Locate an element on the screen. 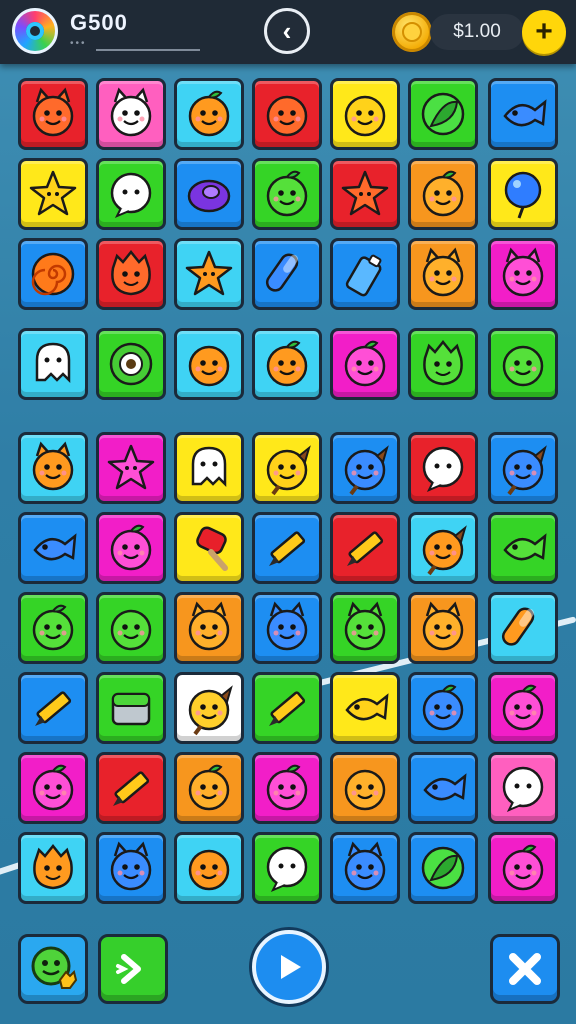 The height and width of the screenshot is (1024, 576). bubble-icon is located at coordinates (523, 789).